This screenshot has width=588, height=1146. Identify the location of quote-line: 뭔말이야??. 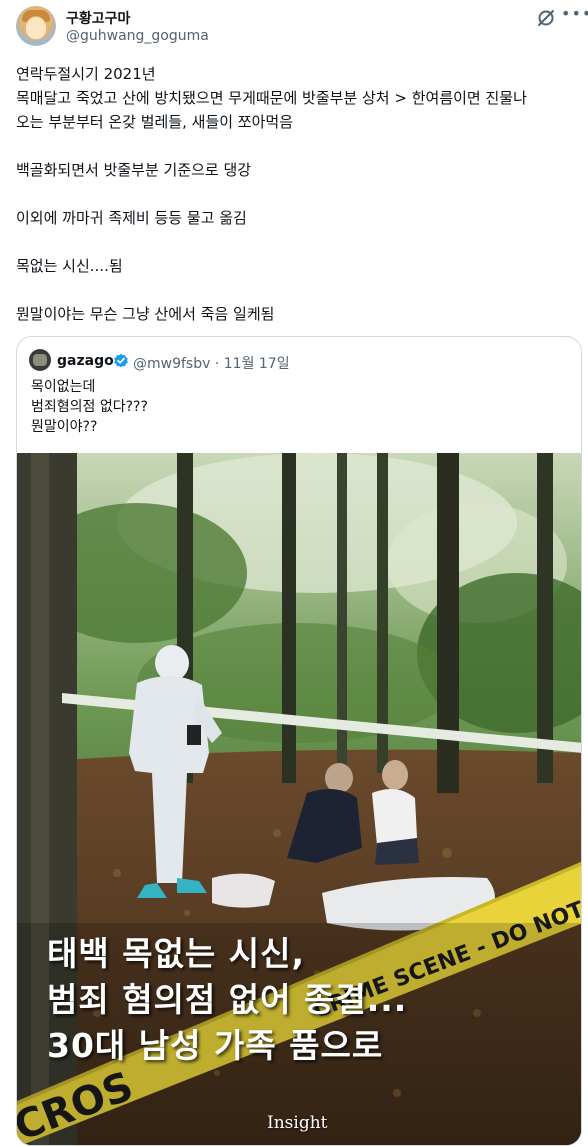
(64, 427).